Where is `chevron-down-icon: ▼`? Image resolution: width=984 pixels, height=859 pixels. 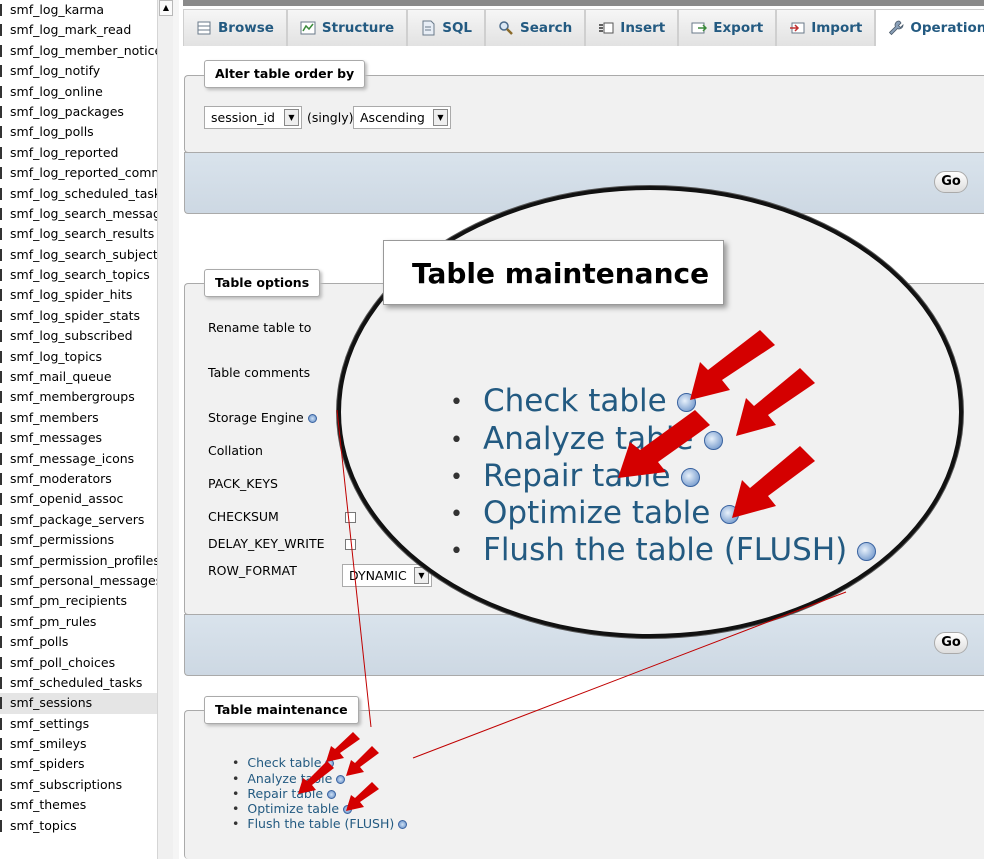 chevron-down-icon: ▼ is located at coordinates (291, 117).